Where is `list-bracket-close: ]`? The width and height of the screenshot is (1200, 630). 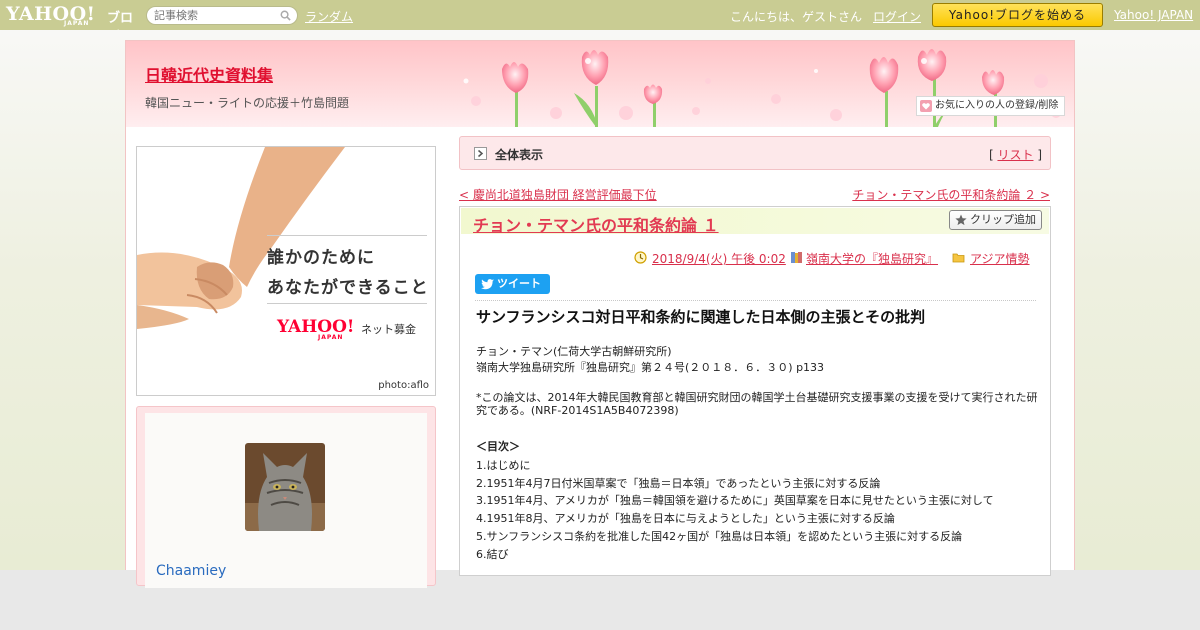
list-bracket-close: ] is located at coordinates (1039, 155).